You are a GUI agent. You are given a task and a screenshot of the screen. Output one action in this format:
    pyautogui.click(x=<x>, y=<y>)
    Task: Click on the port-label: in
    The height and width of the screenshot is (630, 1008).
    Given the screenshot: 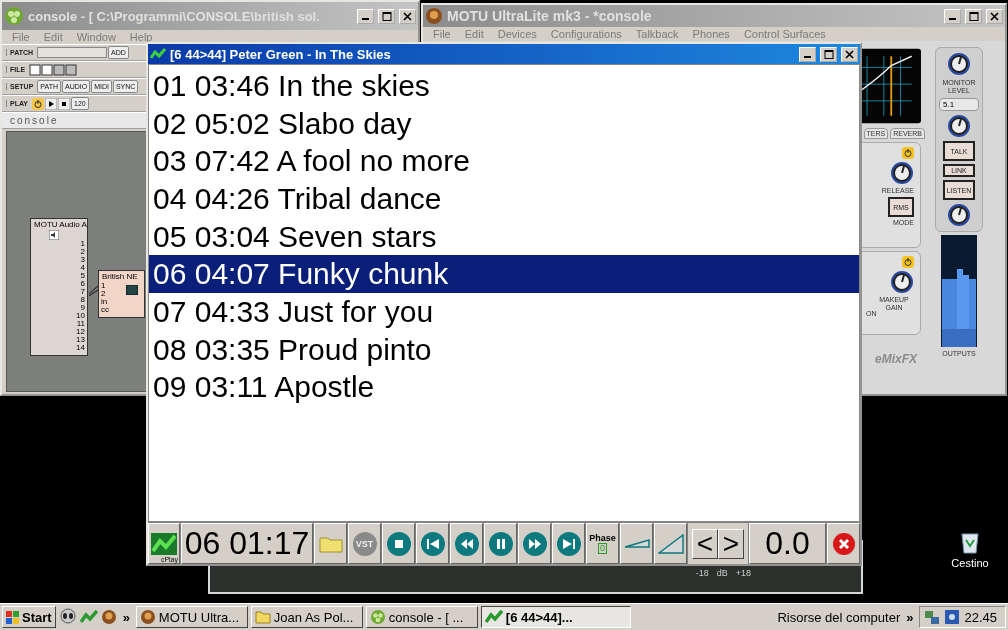 What is the action you would take?
    pyautogui.click(x=104, y=302)
    